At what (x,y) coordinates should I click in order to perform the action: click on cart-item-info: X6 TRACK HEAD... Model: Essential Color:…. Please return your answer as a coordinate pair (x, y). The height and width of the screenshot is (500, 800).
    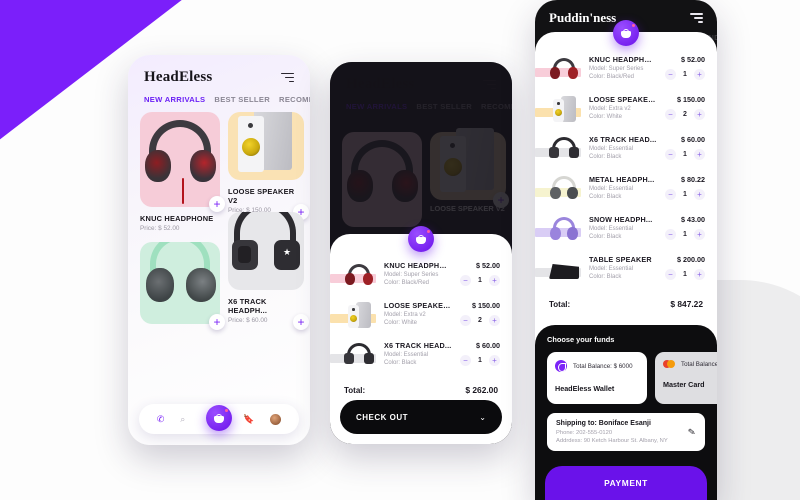
    Looking at the image, I should click on (418, 353).